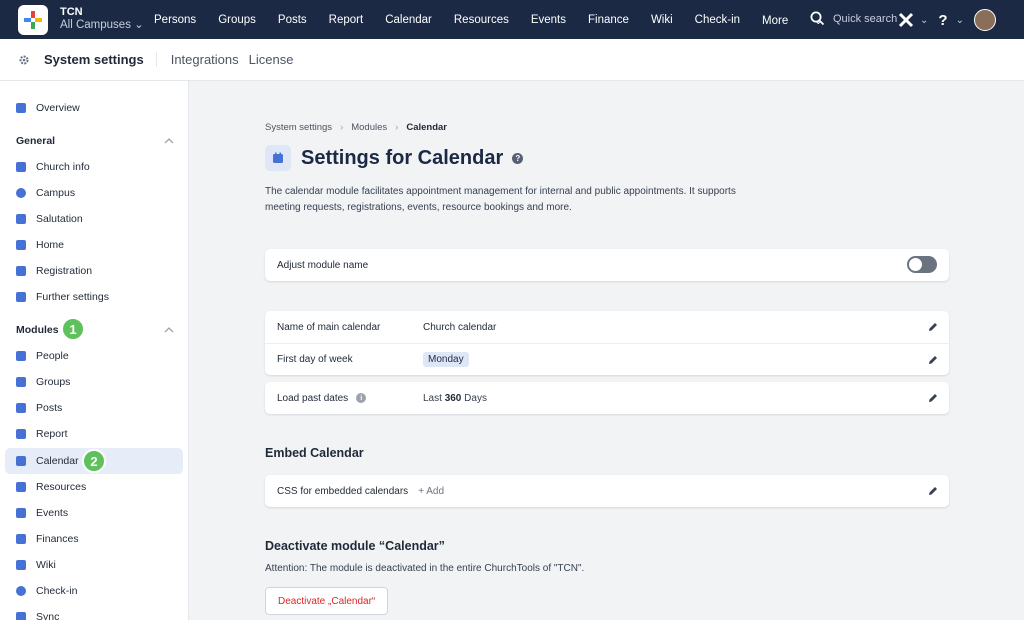 Image resolution: width=1024 pixels, height=620 pixels. I want to click on sidebar-item-groups: Groups, so click(94, 382).